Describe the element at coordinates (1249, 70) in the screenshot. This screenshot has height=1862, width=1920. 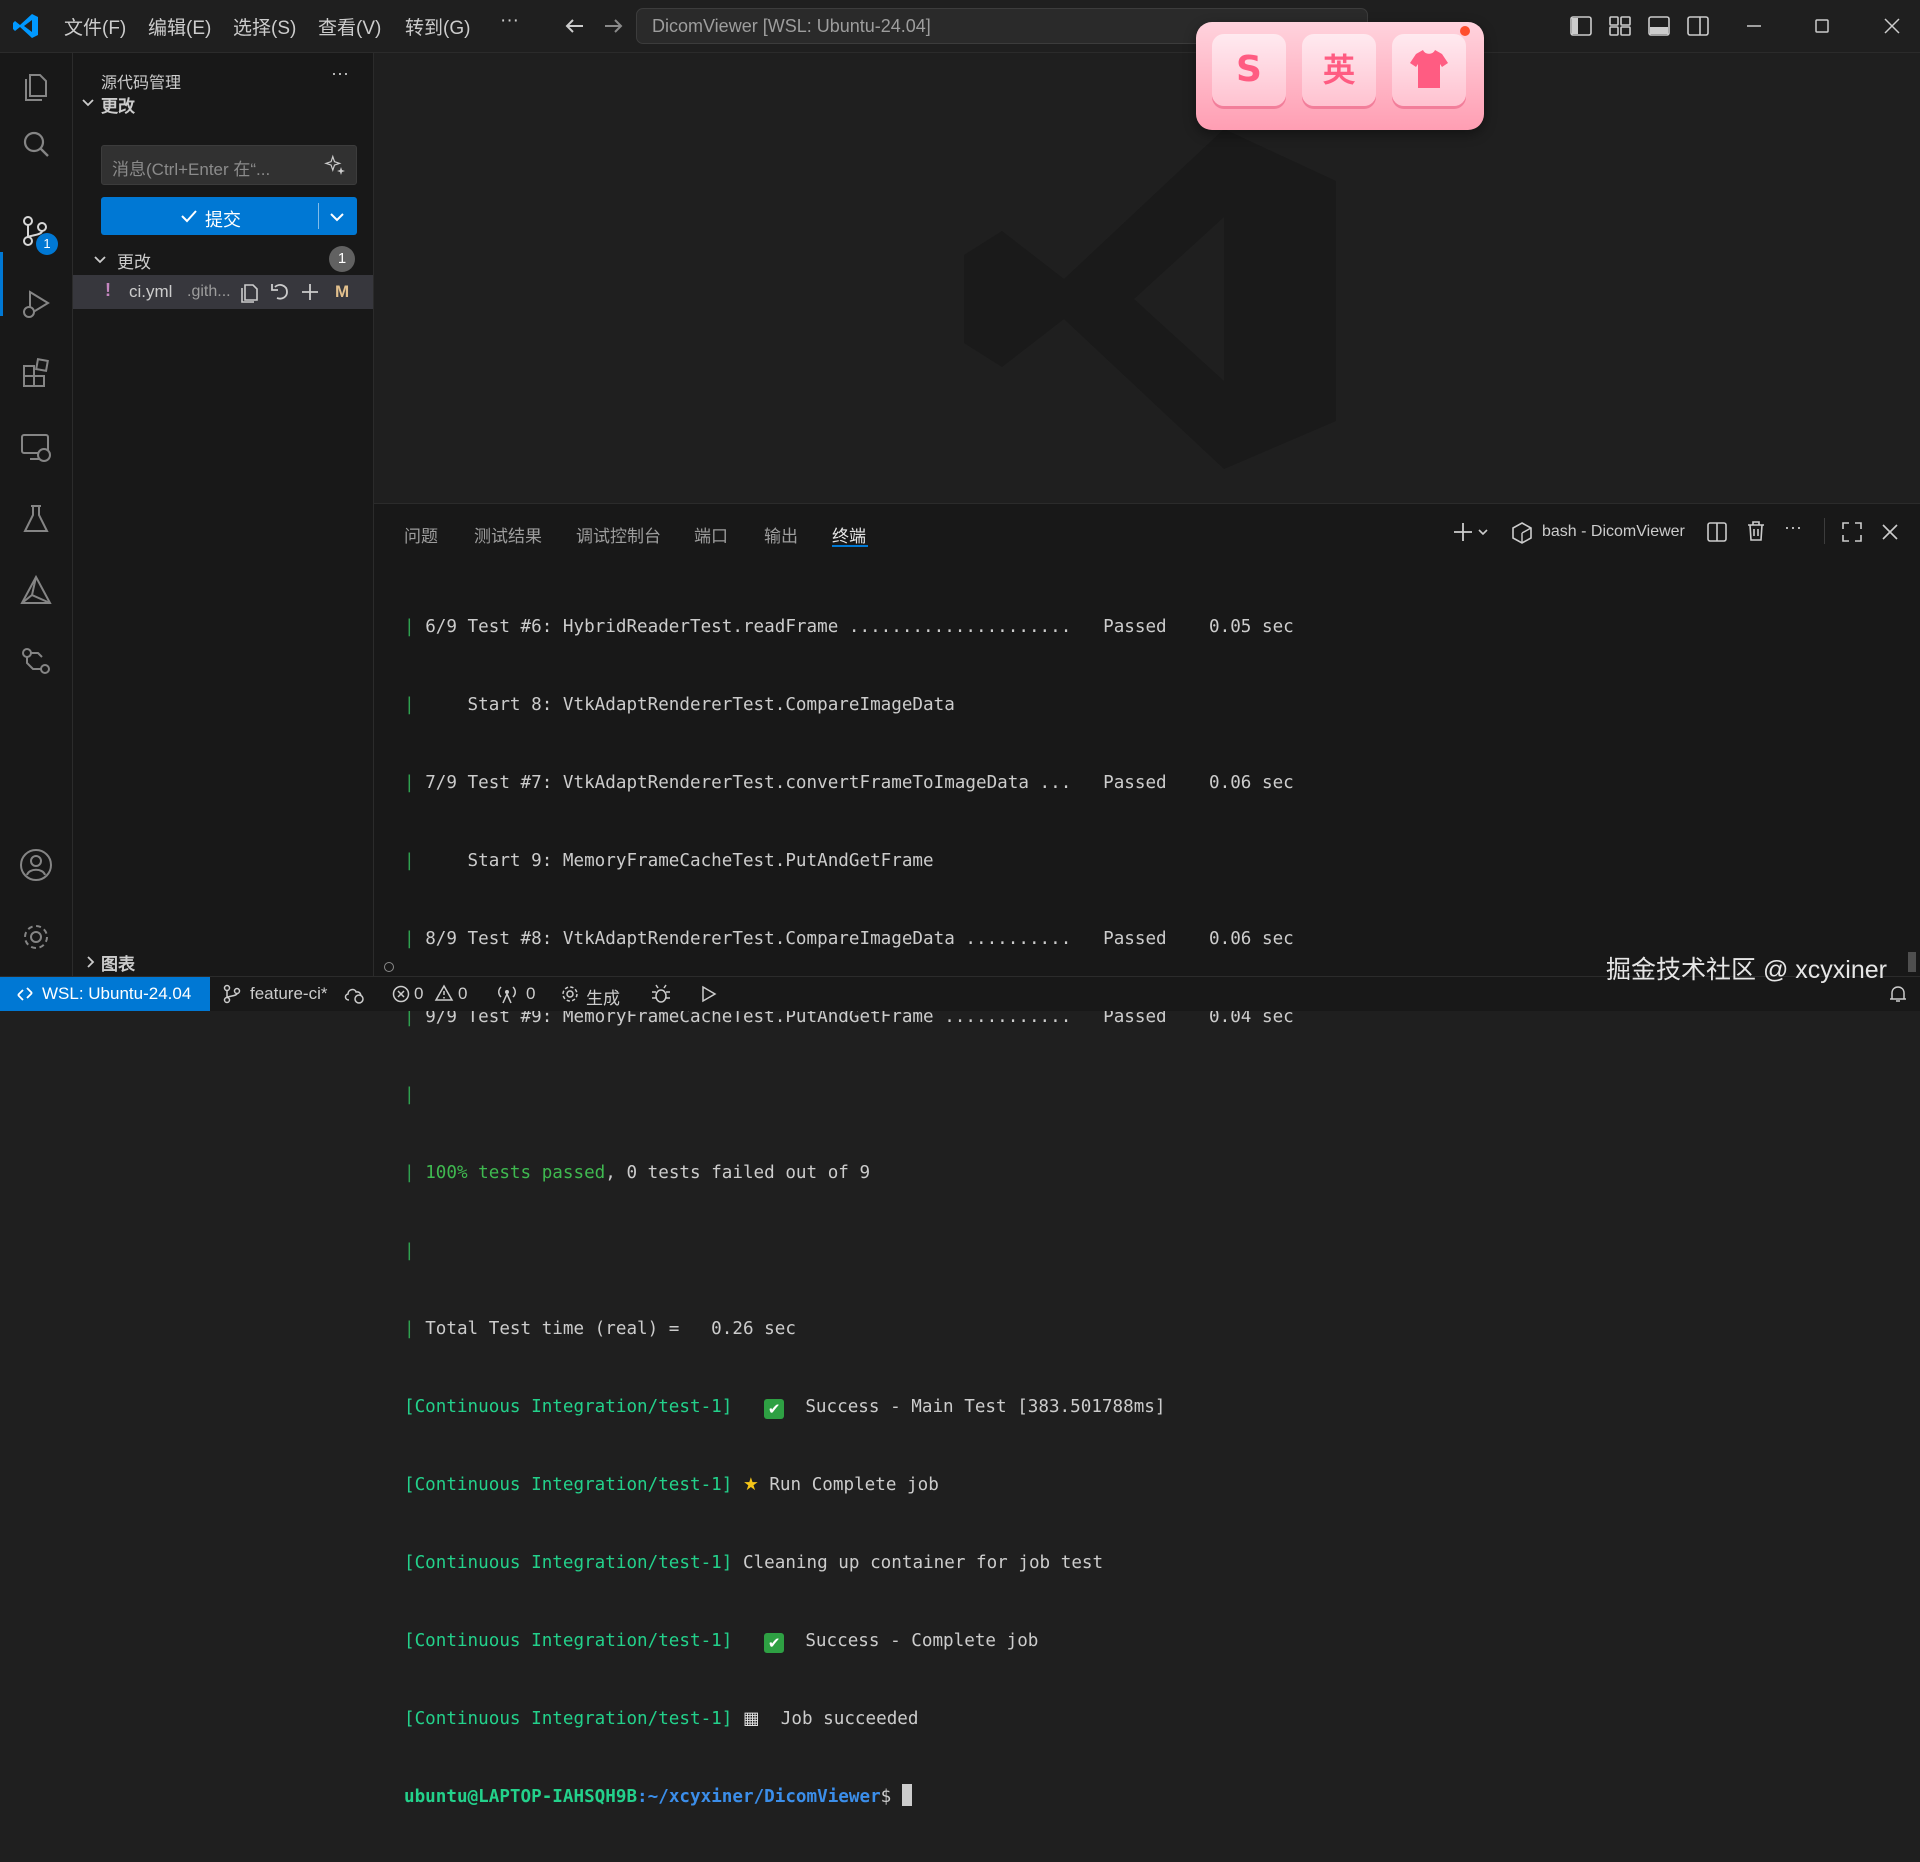
I see `ime-logo-key: S` at that location.